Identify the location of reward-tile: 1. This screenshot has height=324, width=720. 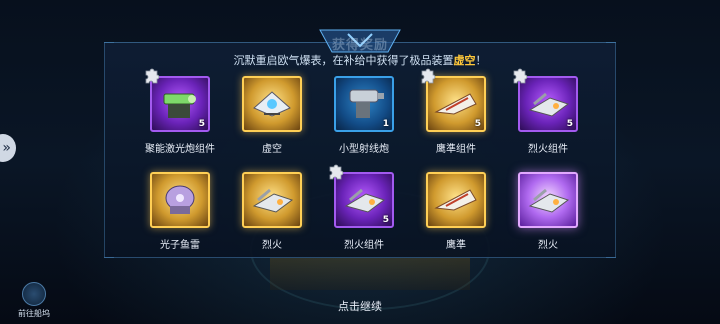
(364, 104).